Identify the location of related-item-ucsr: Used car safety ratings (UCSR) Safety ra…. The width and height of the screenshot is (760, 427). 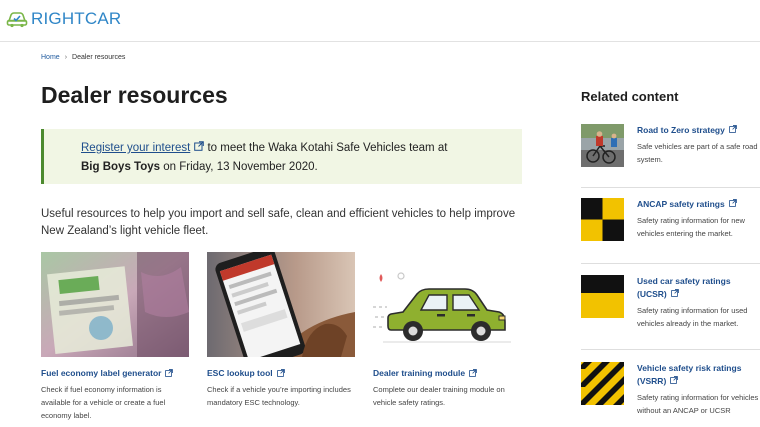
(670, 305).